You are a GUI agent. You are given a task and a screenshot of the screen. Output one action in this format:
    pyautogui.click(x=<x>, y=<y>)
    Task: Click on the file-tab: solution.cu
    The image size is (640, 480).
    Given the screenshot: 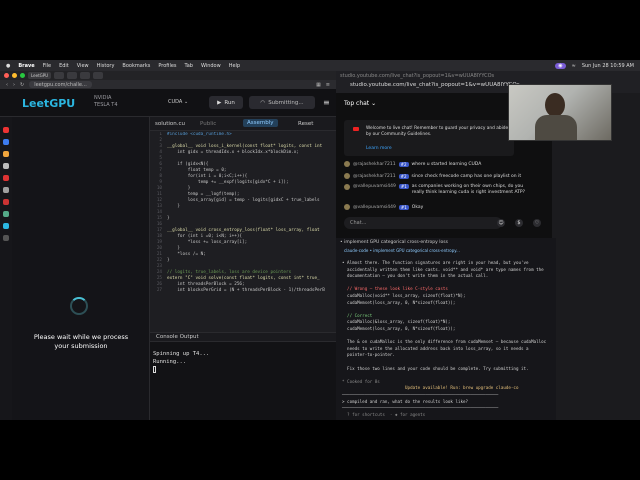 What is the action you would take?
    pyautogui.click(x=170, y=124)
    